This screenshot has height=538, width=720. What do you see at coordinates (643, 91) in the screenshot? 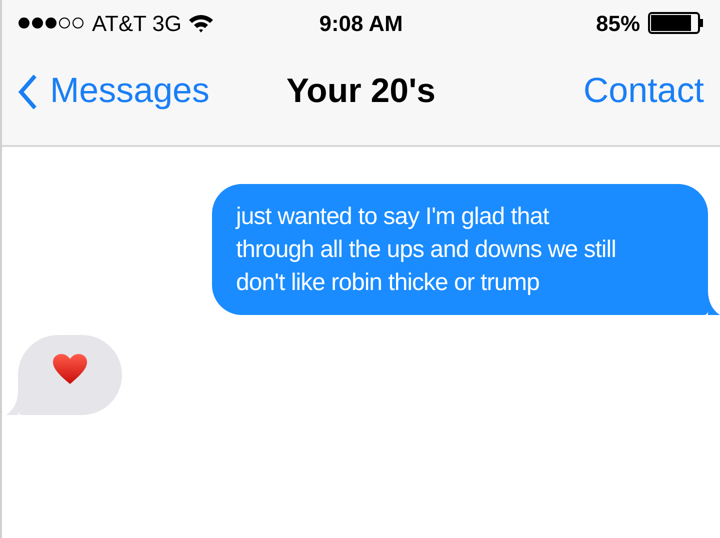
I see `contact-button: Contact` at bounding box center [643, 91].